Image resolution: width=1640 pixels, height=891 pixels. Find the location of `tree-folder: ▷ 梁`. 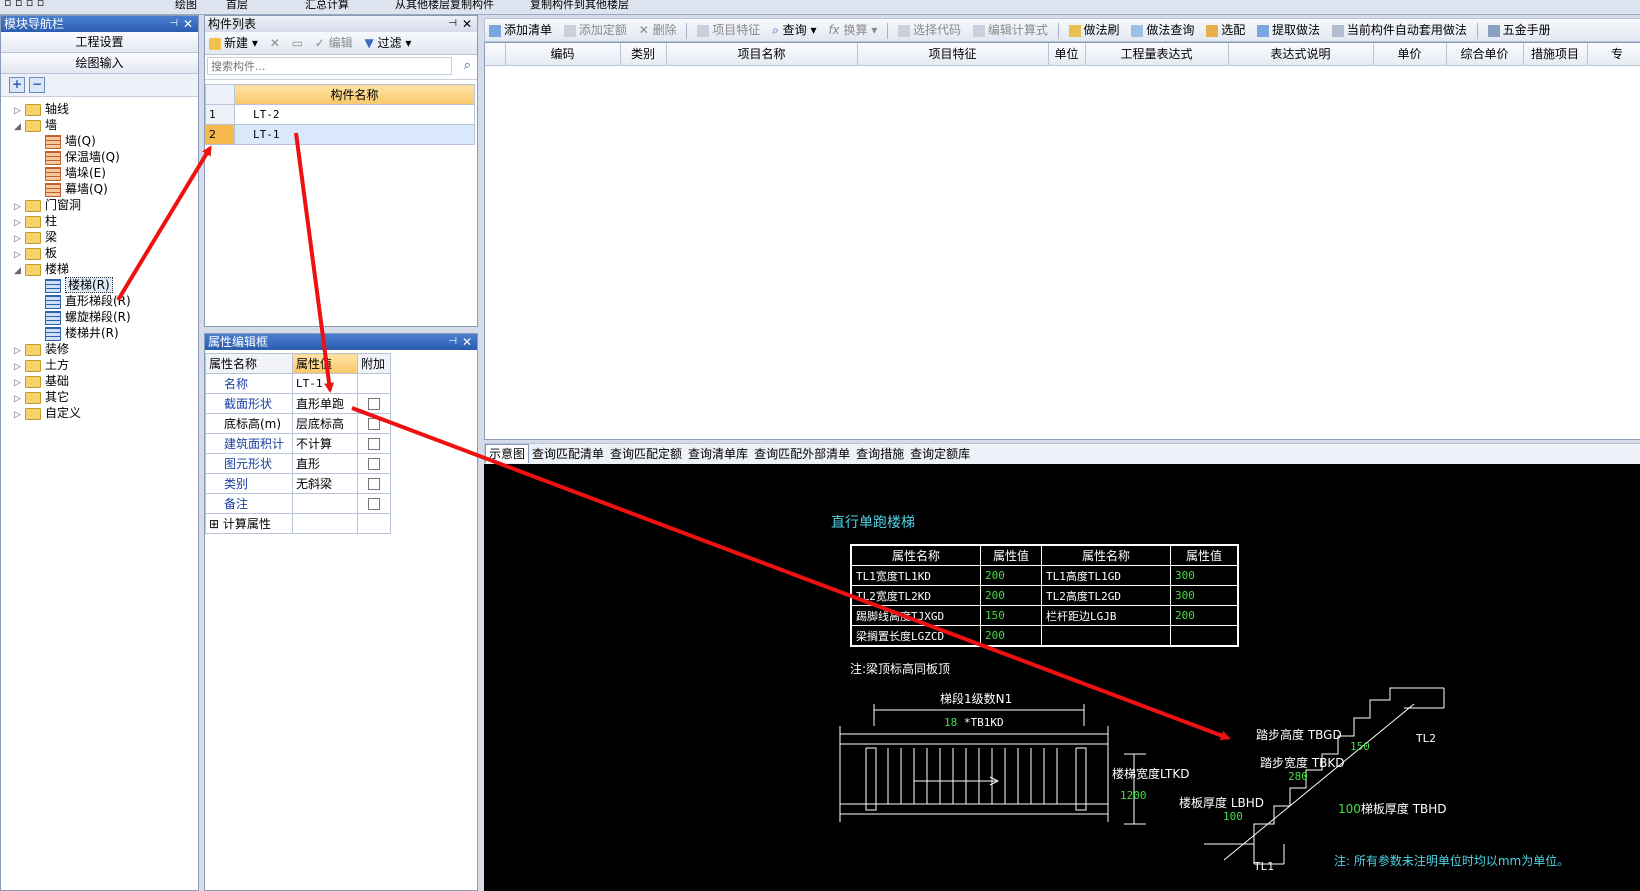

tree-folder: ▷ 梁 is located at coordinates (35, 237).